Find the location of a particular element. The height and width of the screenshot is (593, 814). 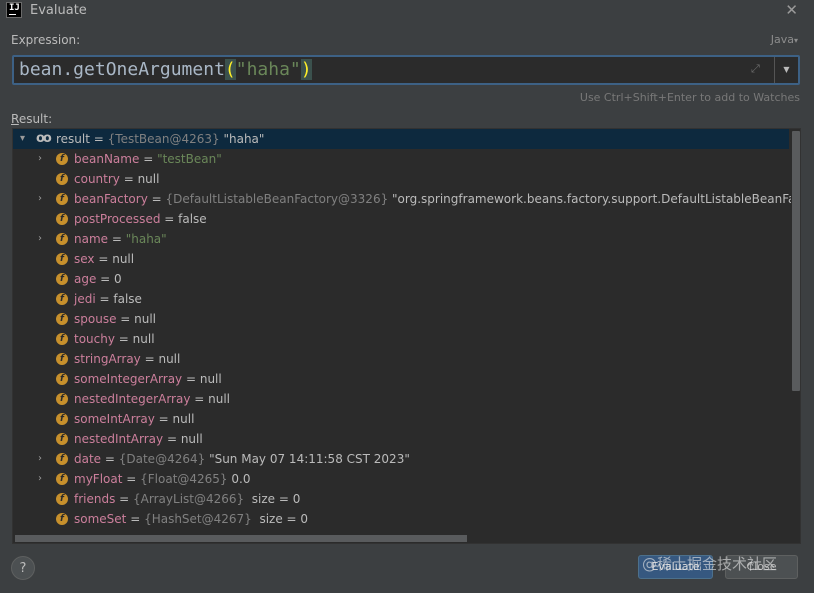

close-button: Close is located at coordinates (761, 567).